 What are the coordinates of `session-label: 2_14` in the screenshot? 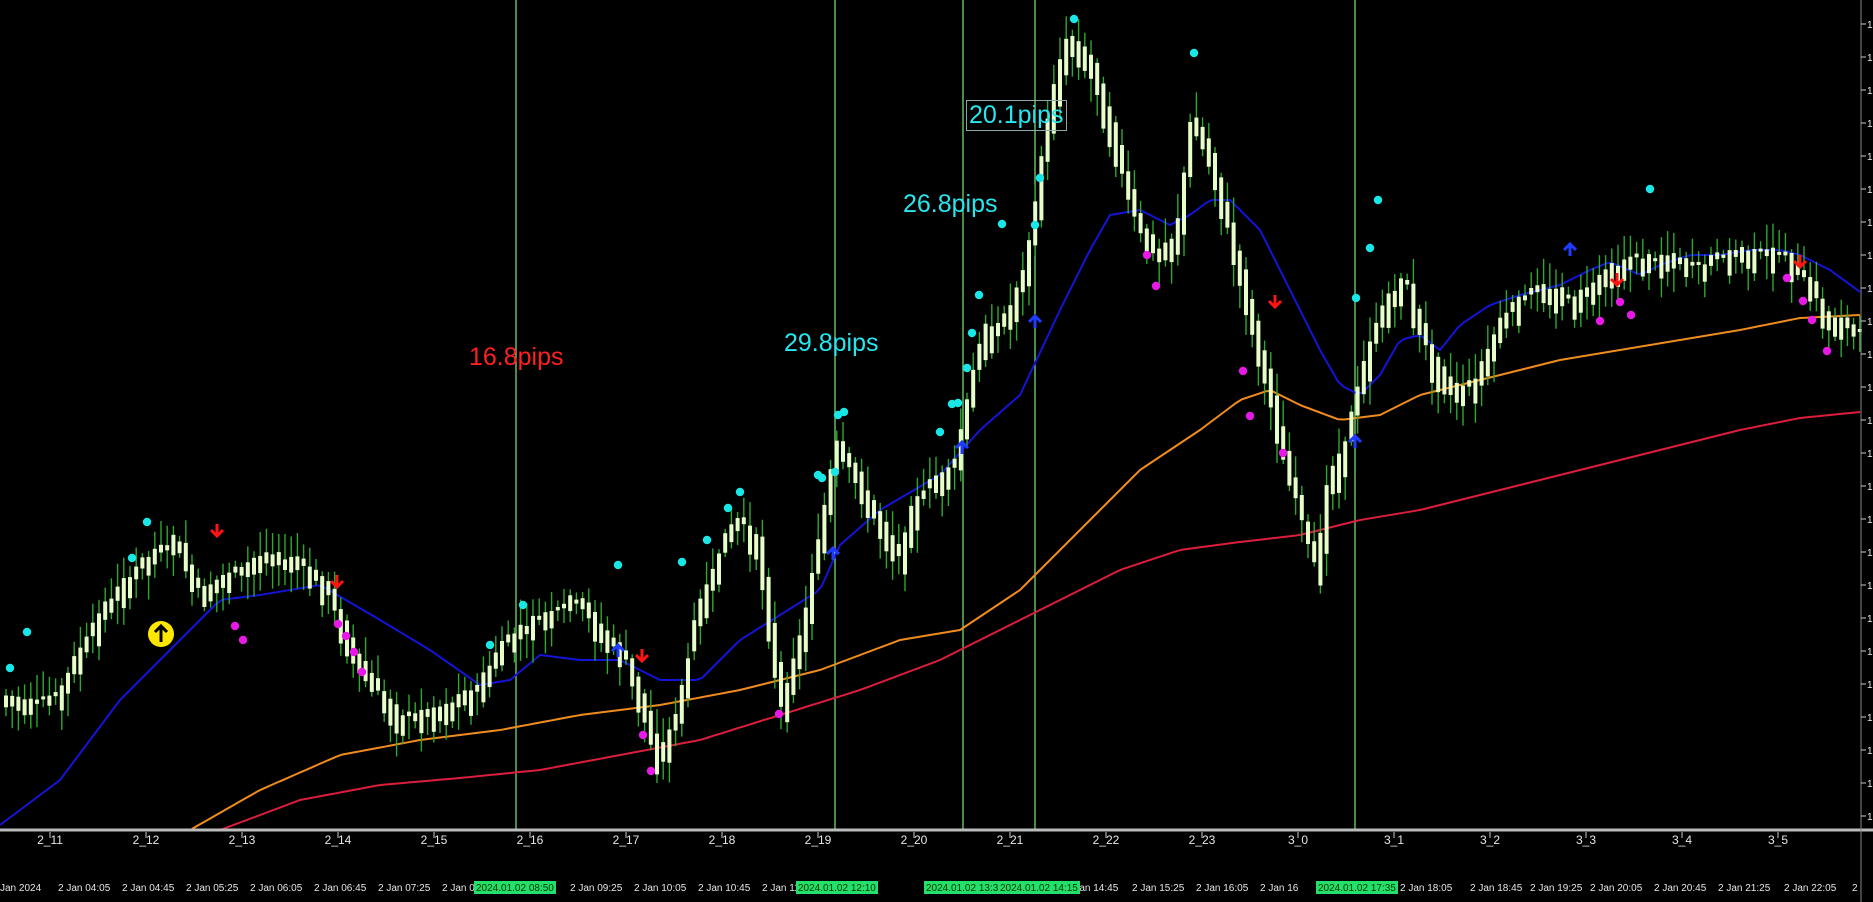 It's located at (338, 840).